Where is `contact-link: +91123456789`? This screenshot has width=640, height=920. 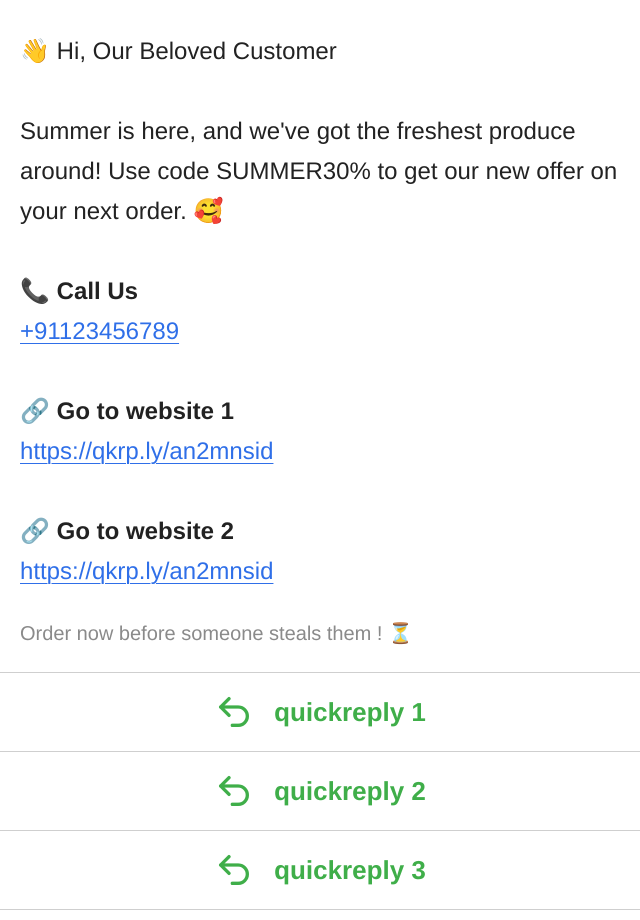 contact-link: +91123456789 is located at coordinates (100, 332).